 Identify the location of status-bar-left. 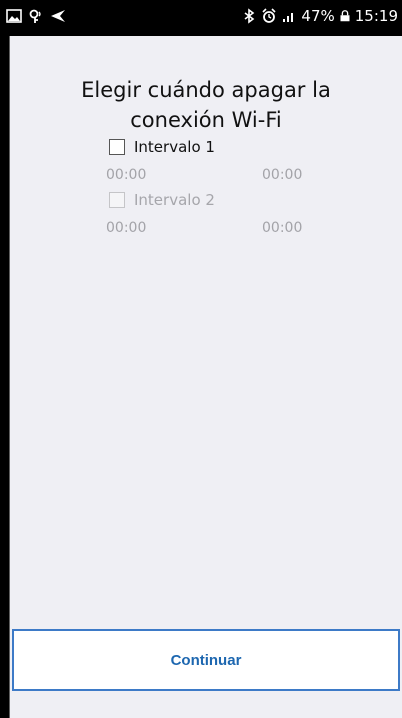
(36, 16).